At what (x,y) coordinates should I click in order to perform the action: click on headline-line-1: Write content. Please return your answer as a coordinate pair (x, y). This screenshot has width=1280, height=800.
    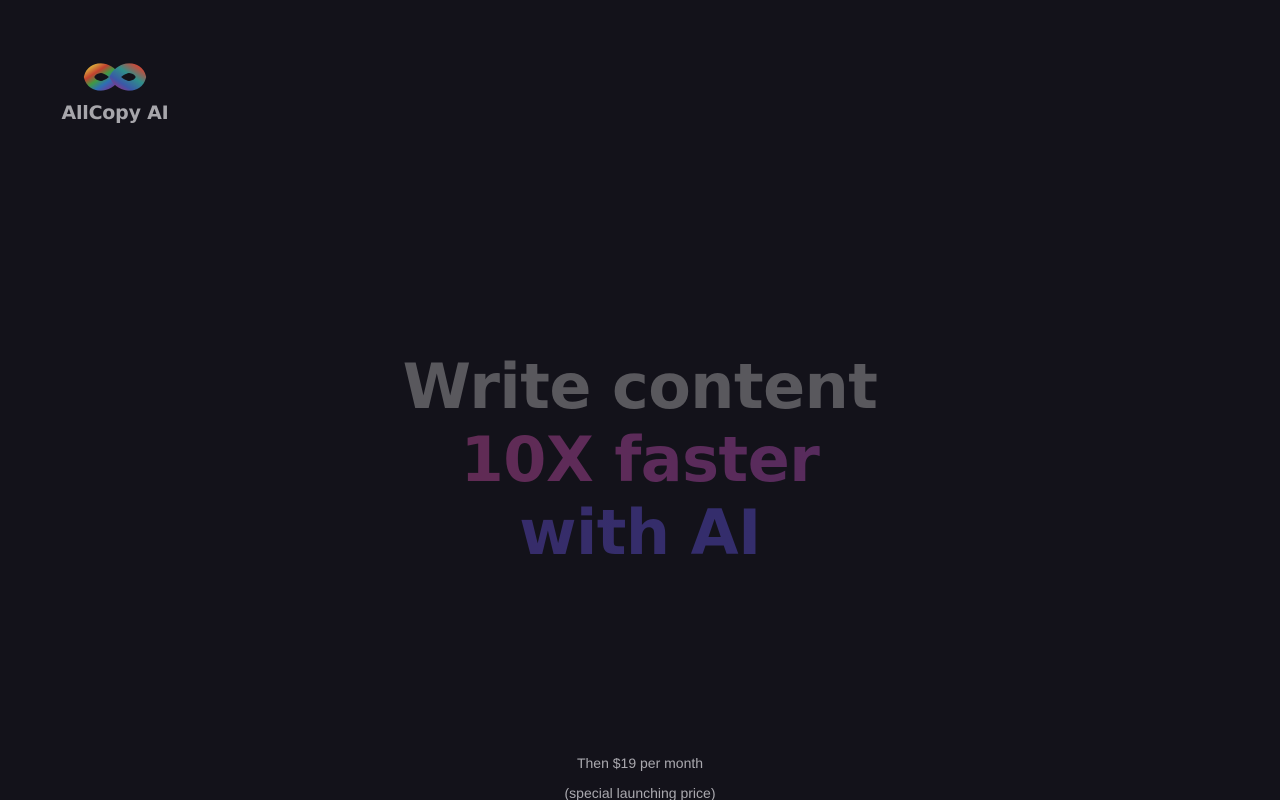
    Looking at the image, I should click on (640, 386).